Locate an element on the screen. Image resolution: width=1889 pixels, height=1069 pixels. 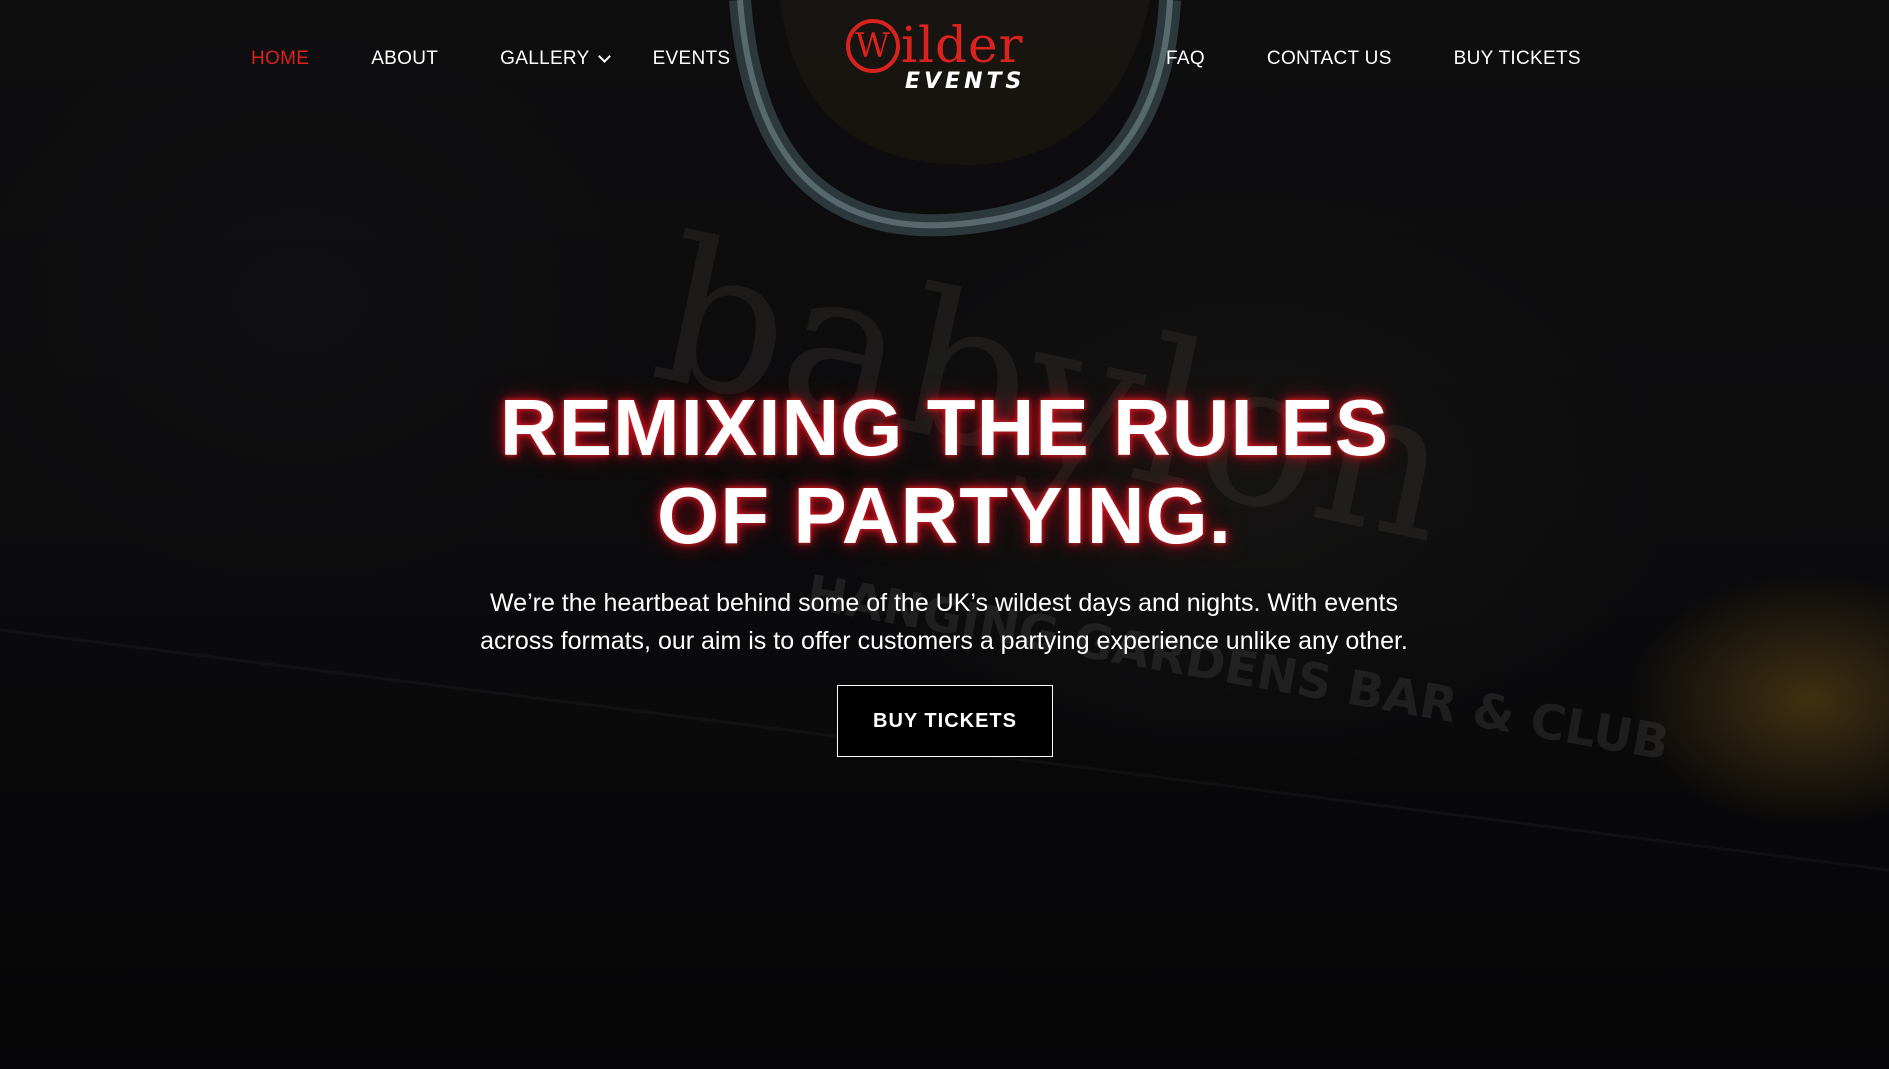
site-logo: W ilder EVENTS is located at coordinates (948, 57).